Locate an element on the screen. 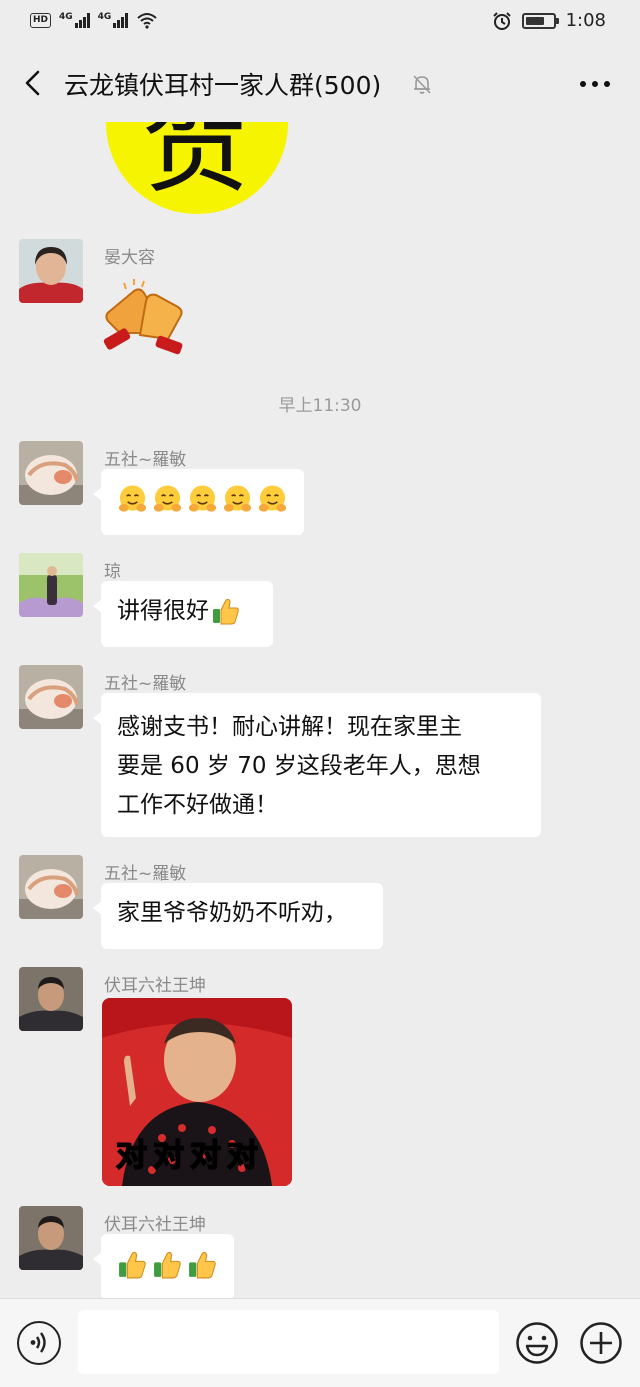  message-text-line: 感谢支书！耐心讲解！现在家里主 is located at coordinates (289, 727).